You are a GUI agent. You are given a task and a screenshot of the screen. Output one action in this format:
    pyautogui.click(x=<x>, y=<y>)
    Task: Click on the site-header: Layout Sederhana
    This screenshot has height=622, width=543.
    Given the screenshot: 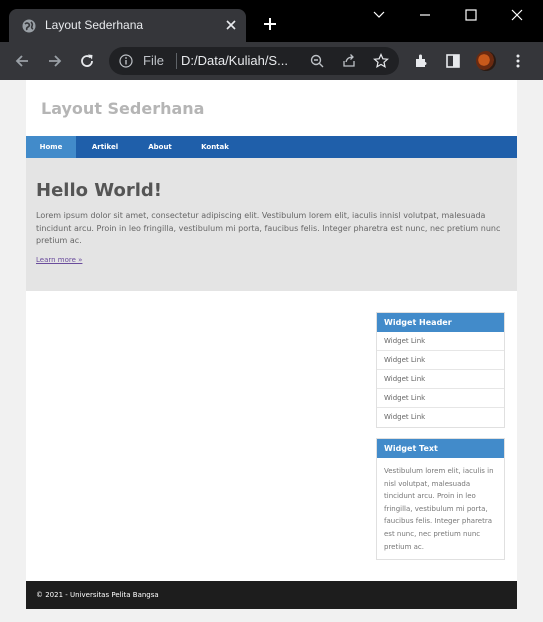 What is the action you would take?
    pyautogui.click(x=271, y=108)
    